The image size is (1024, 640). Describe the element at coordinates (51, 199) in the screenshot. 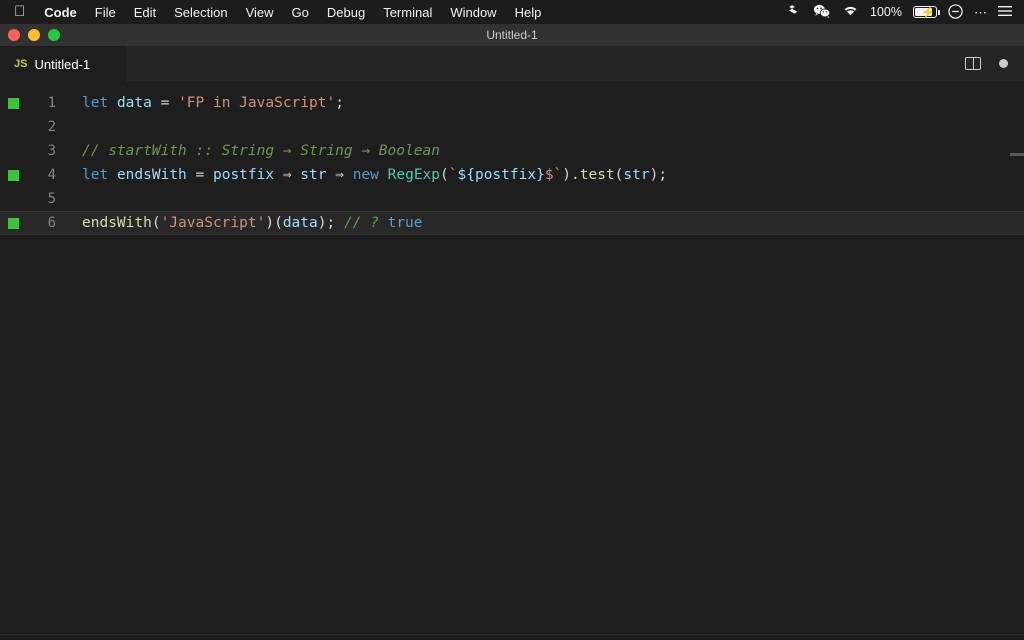

I see `line-number-5: 5` at that location.